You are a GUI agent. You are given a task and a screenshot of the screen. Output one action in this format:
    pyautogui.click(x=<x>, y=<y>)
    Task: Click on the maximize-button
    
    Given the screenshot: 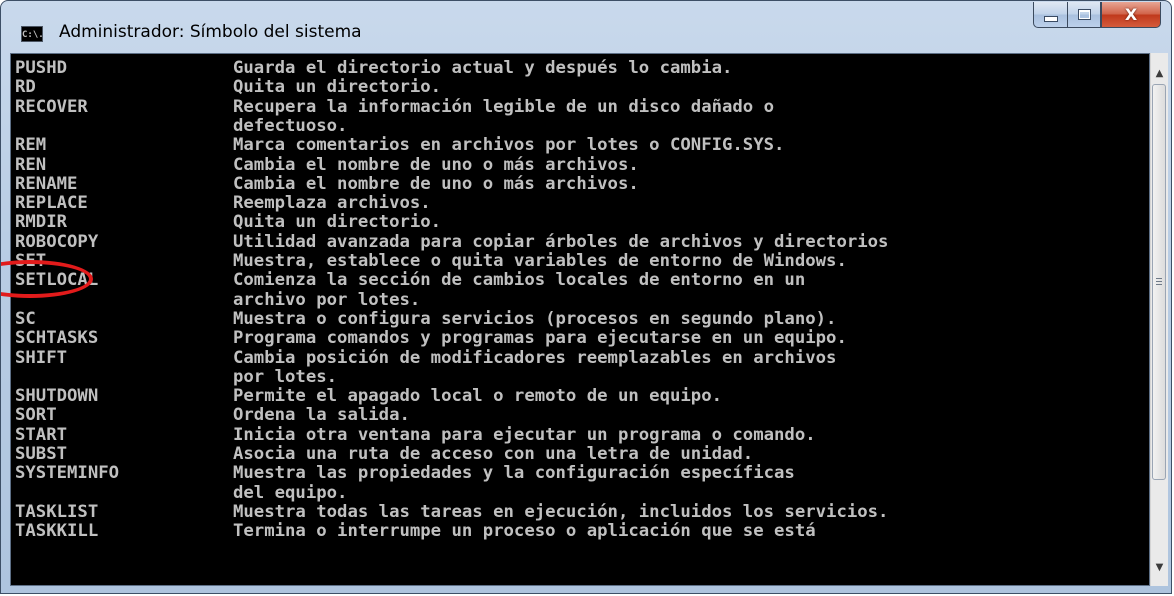 What is the action you would take?
    pyautogui.click(x=1084, y=15)
    